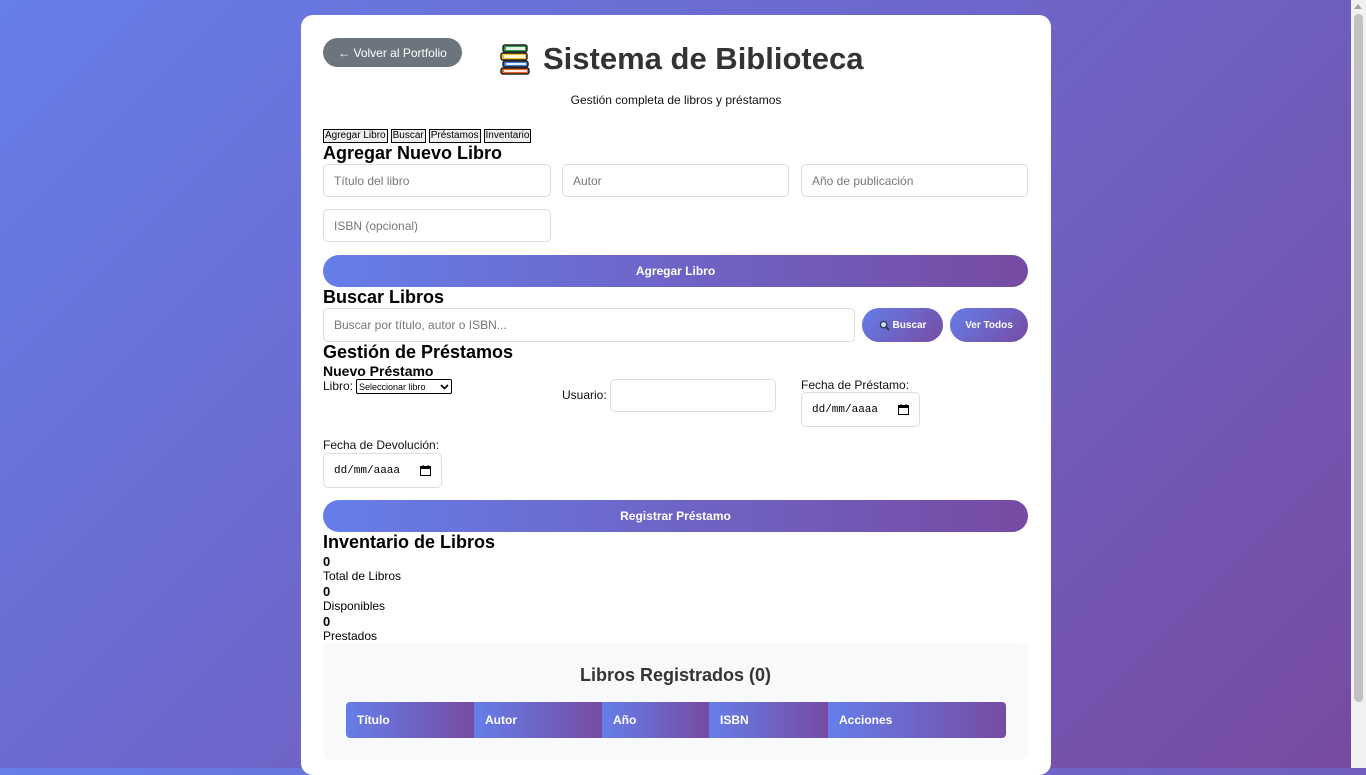 The image size is (1366, 775). What do you see at coordinates (855, 385) in the screenshot?
I see `loan-date-label: Fecha de Préstamo:` at bounding box center [855, 385].